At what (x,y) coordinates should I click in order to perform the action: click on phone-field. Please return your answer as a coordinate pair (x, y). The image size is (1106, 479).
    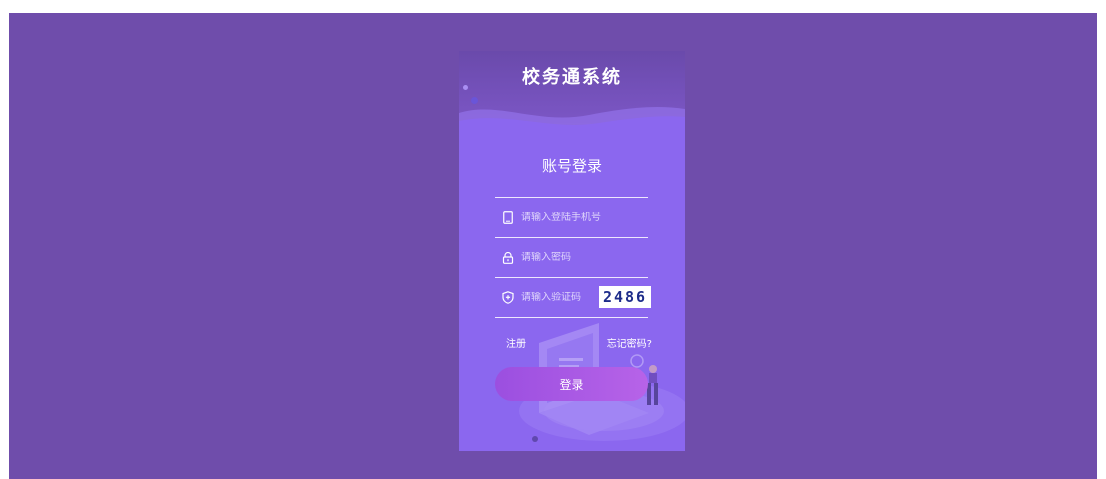
    Looking at the image, I should click on (571, 217).